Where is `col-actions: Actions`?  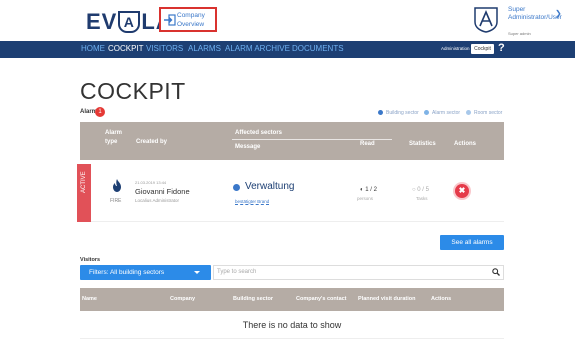 col-actions: Actions is located at coordinates (465, 144).